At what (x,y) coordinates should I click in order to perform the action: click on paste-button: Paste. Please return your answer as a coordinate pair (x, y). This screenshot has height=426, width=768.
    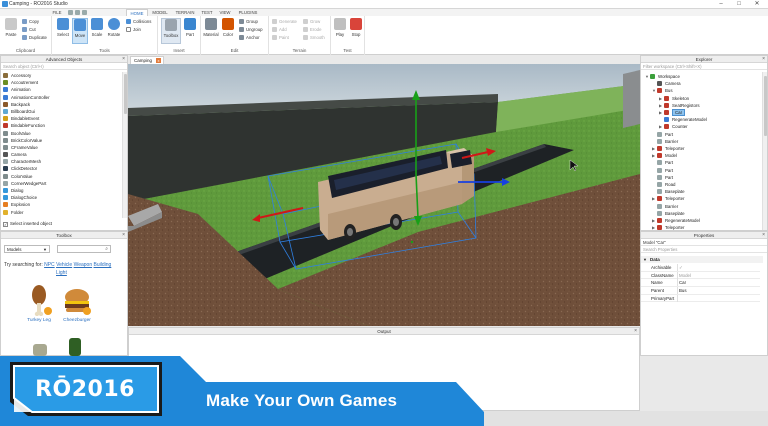
    Looking at the image, I should click on (11, 31).